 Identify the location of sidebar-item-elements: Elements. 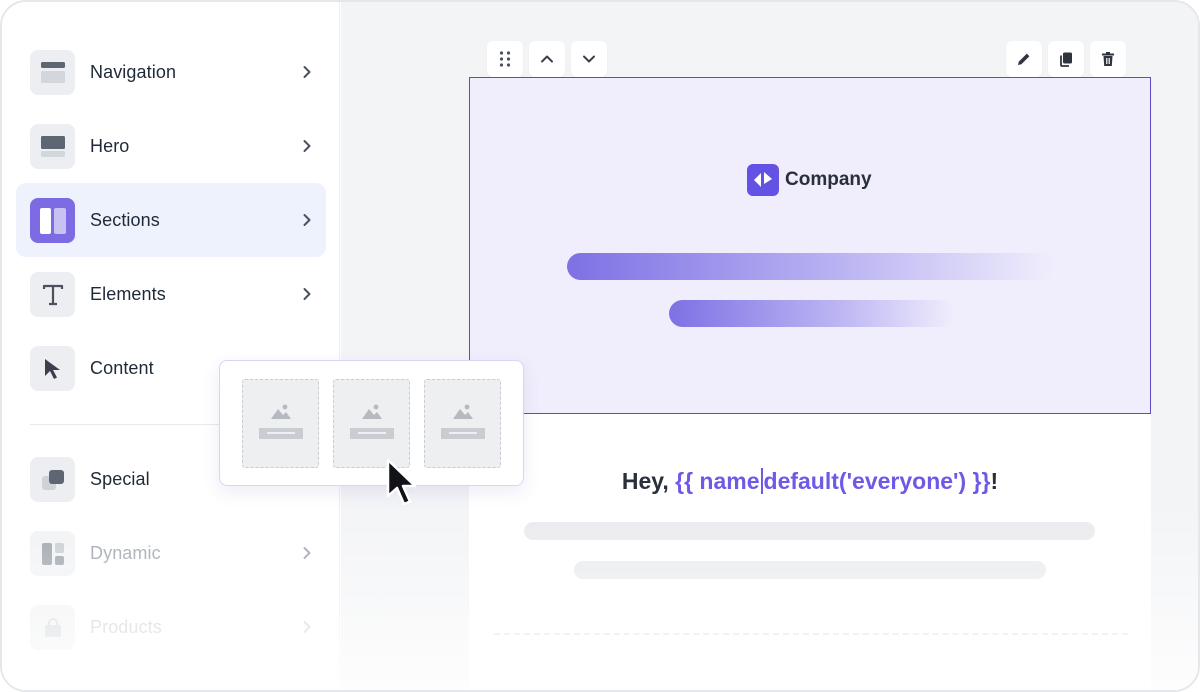
(171, 294).